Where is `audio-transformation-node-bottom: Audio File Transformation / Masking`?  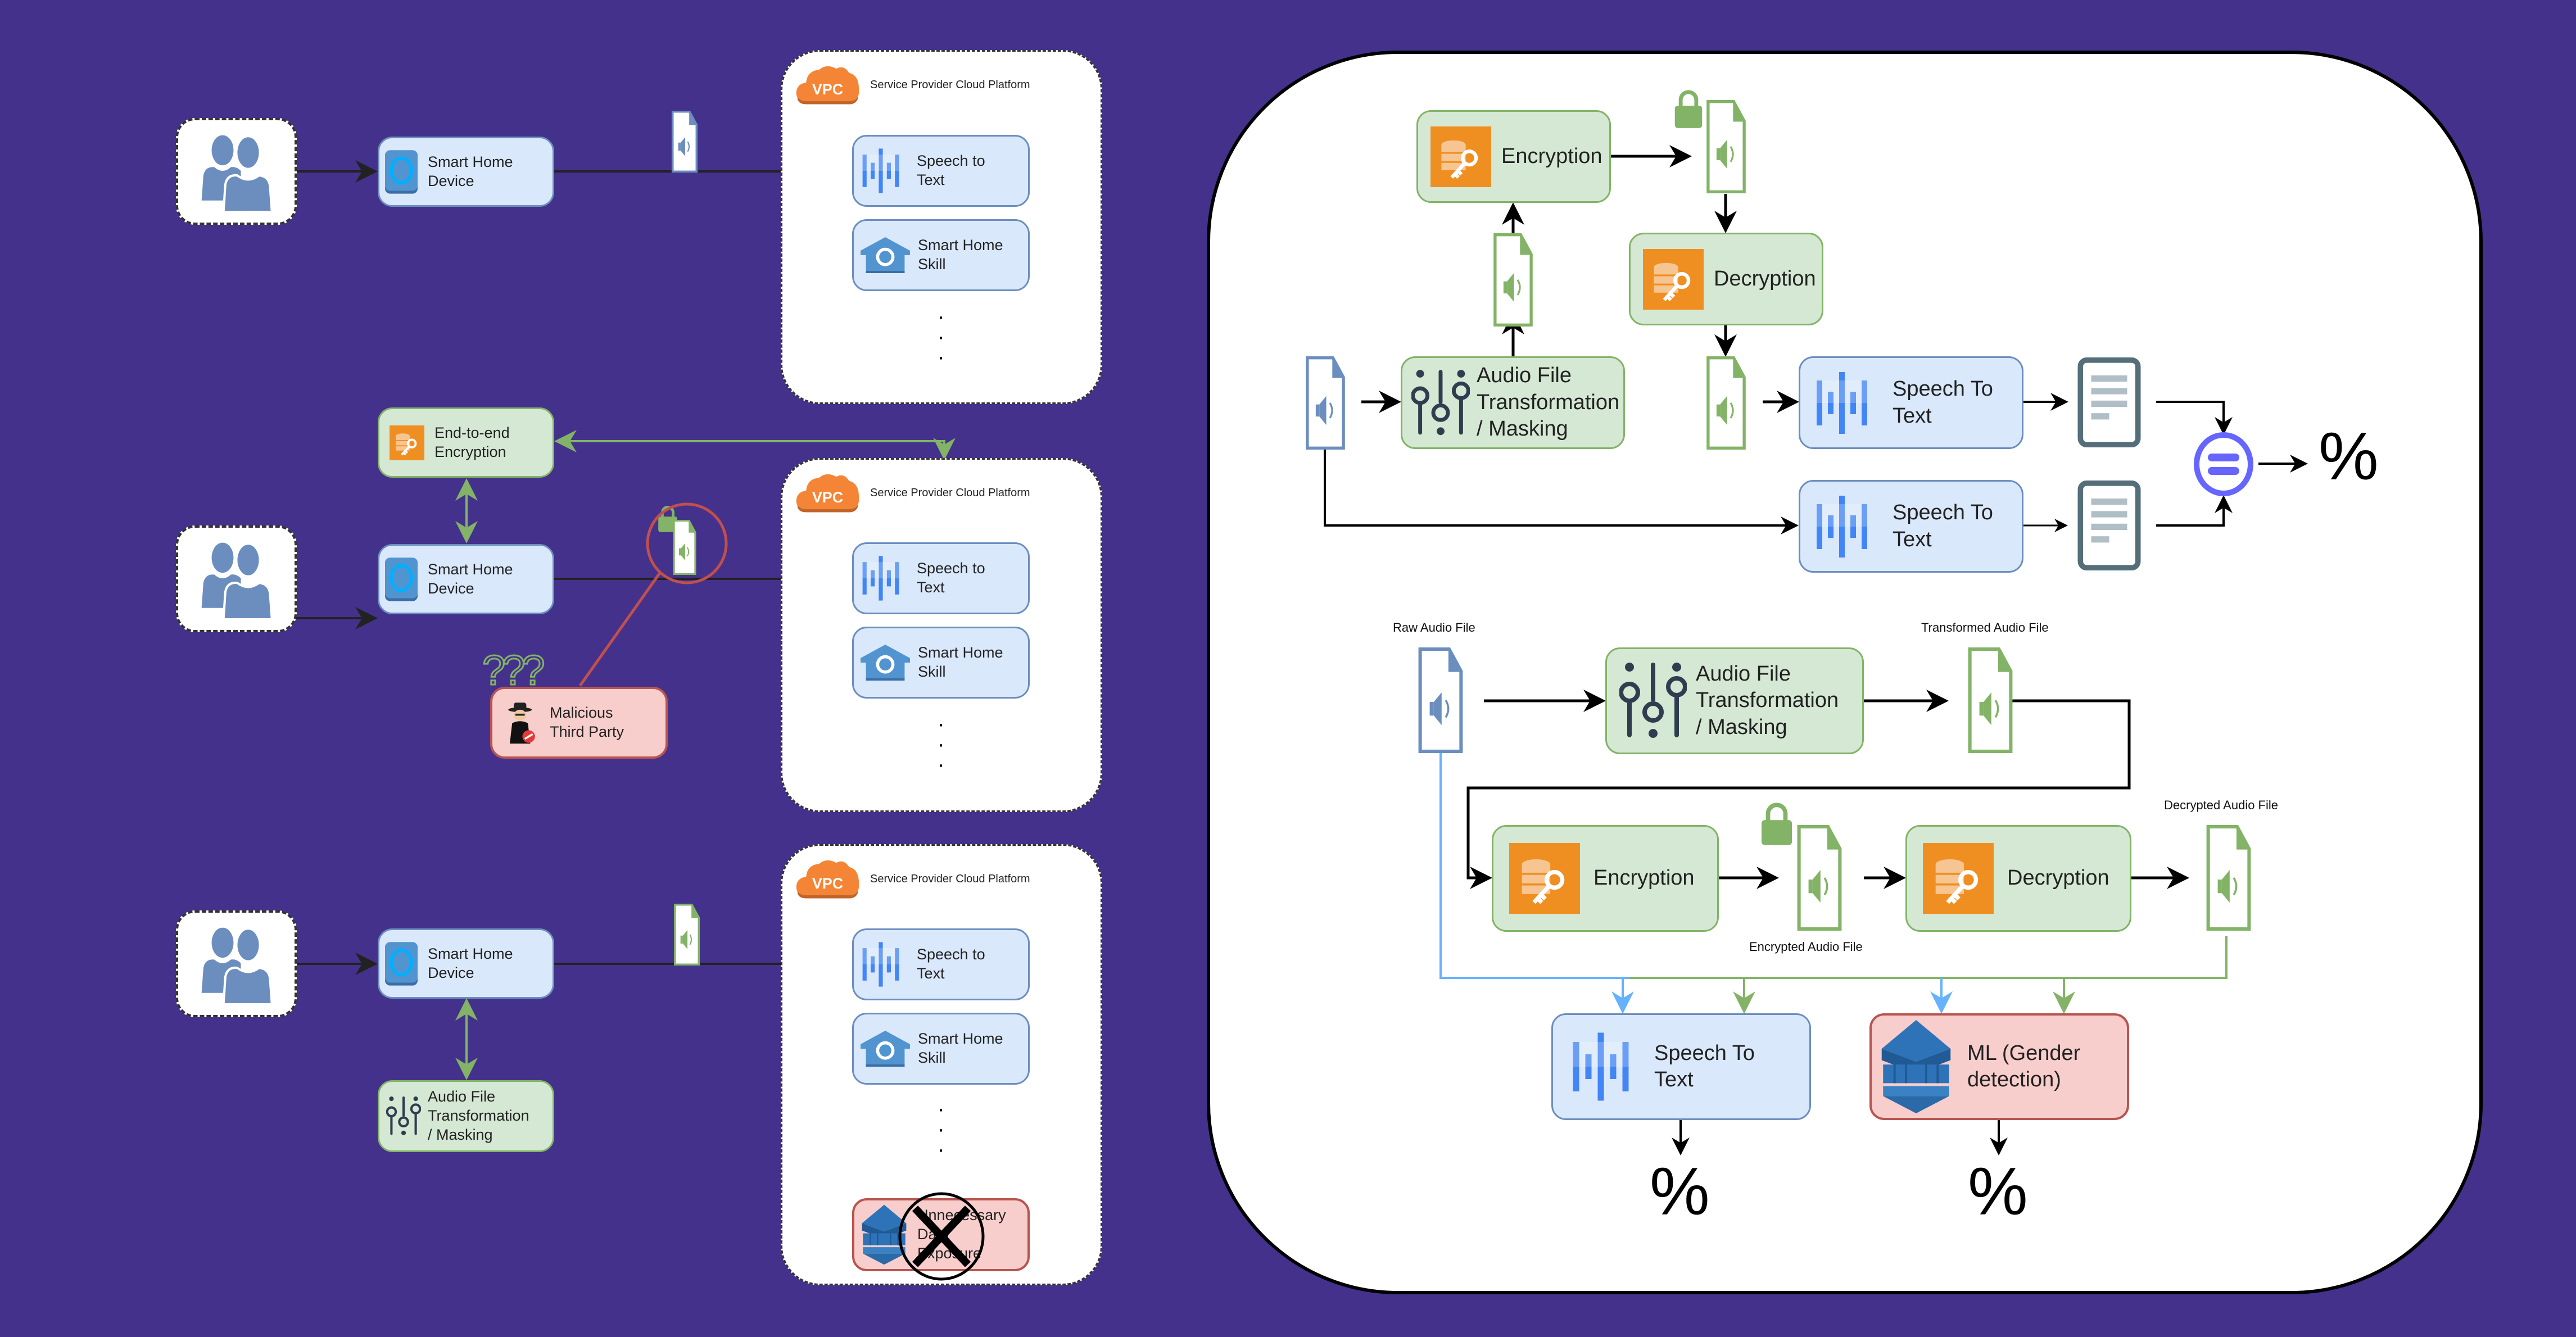 audio-transformation-node-bottom: Audio File Transformation / Masking is located at coordinates (1734, 700).